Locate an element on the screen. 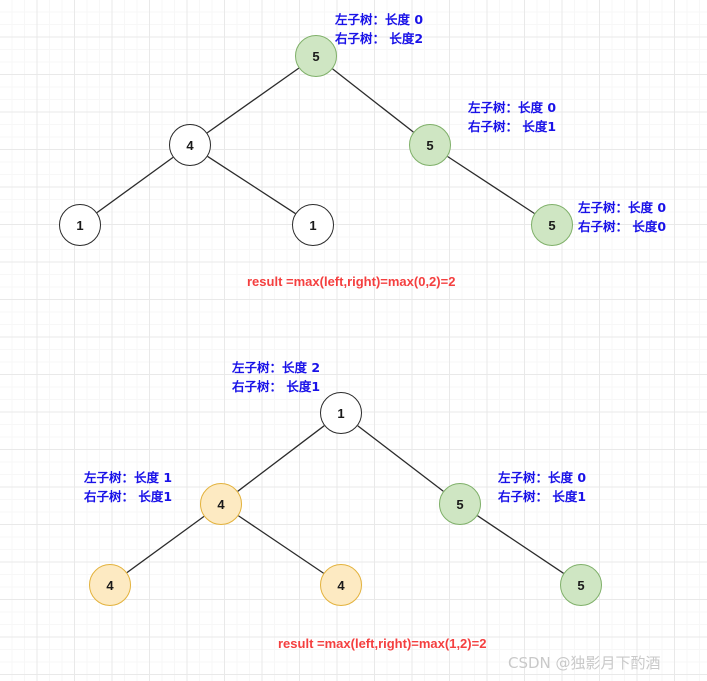 This screenshot has width=707, height=681. left-subtree-length-label: 左子树：长度 2 is located at coordinates (276, 367).